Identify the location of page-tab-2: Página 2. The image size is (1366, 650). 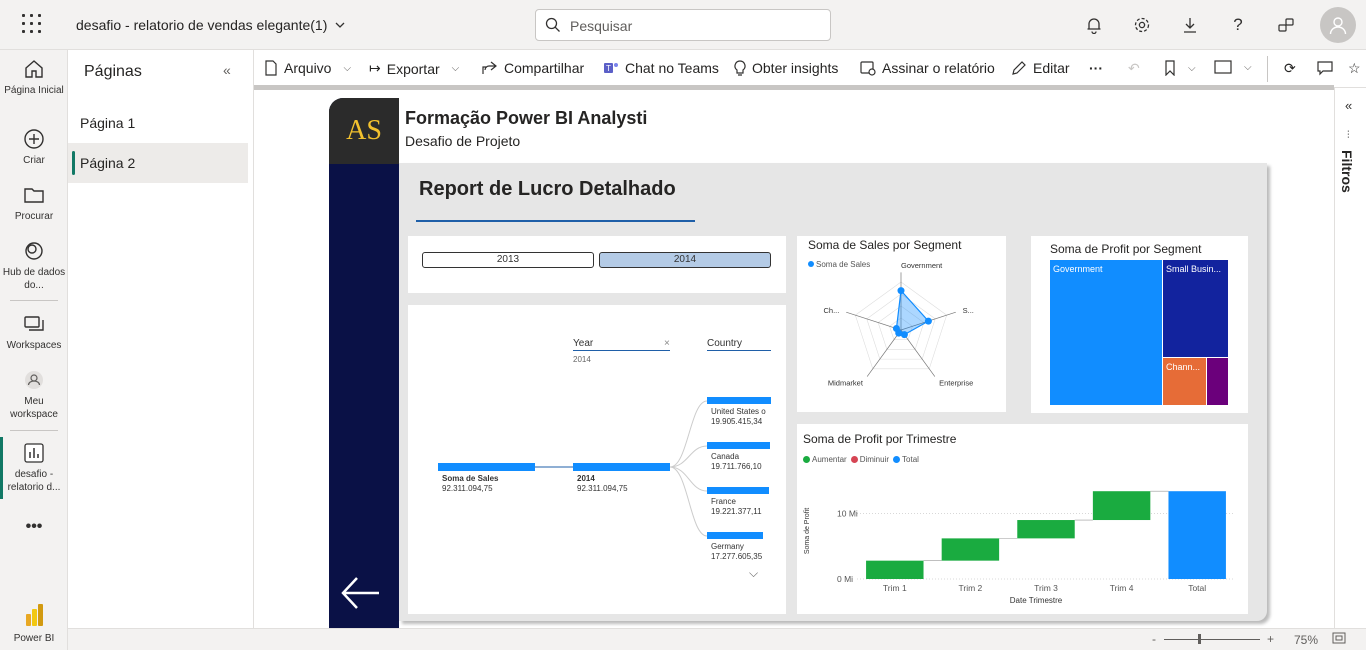
(158, 163).